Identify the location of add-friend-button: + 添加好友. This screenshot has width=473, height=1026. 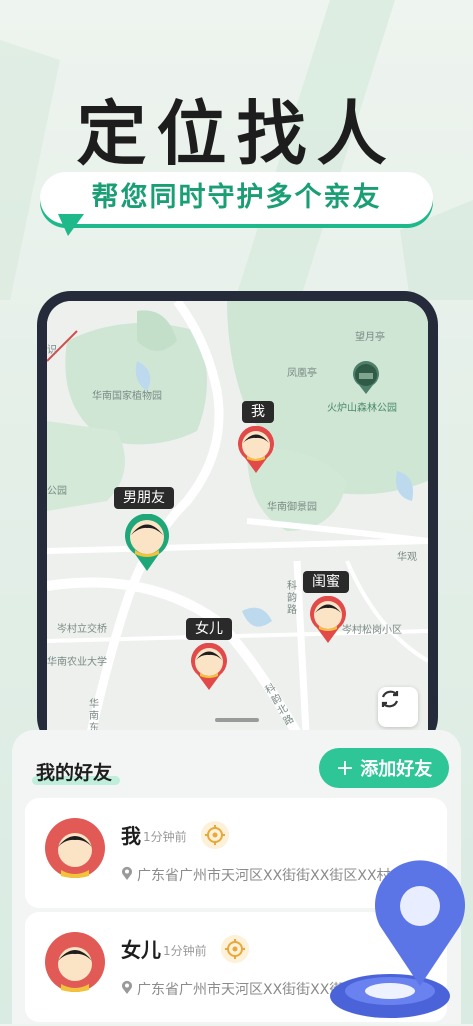
(384, 768).